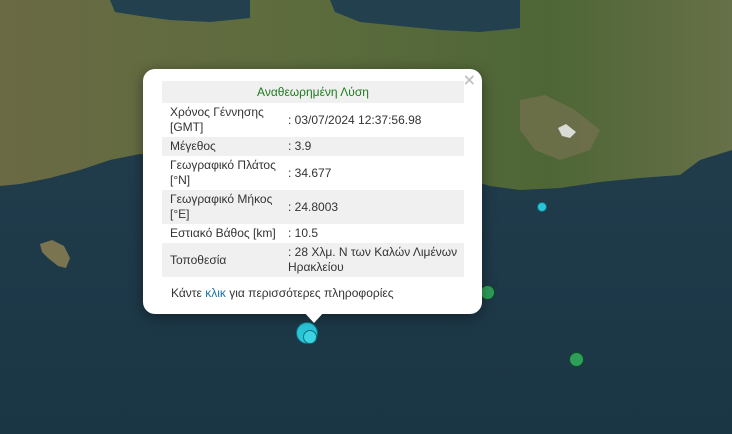 Image resolution: width=732 pixels, height=434 pixels. I want to click on row-label: Χρόνος Γέννησης [GMT], so click(217, 119).